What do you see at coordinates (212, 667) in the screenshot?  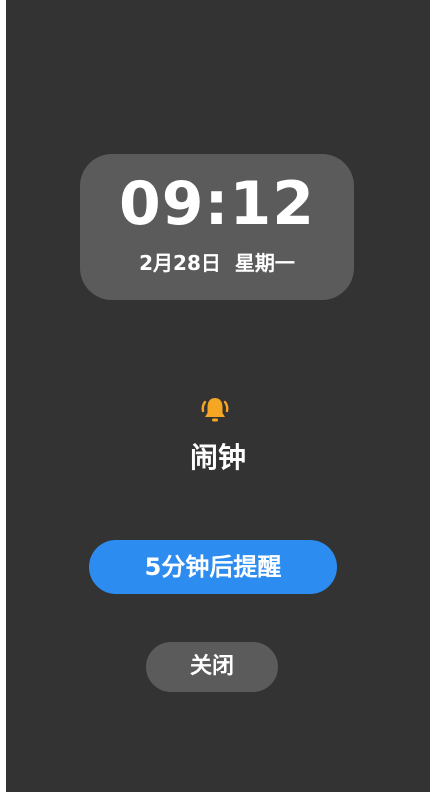 I see `close-button: 关闭` at bounding box center [212, 667].